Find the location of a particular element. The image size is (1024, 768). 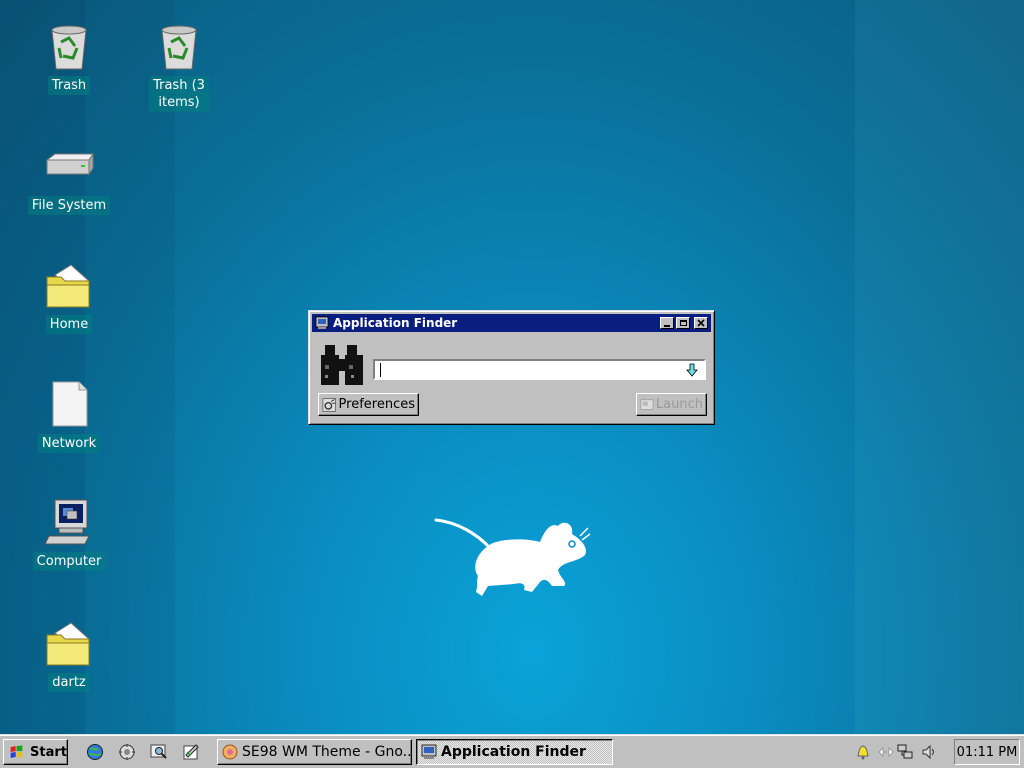

xfce-mouse-logo is located at coordinates (512, 557).